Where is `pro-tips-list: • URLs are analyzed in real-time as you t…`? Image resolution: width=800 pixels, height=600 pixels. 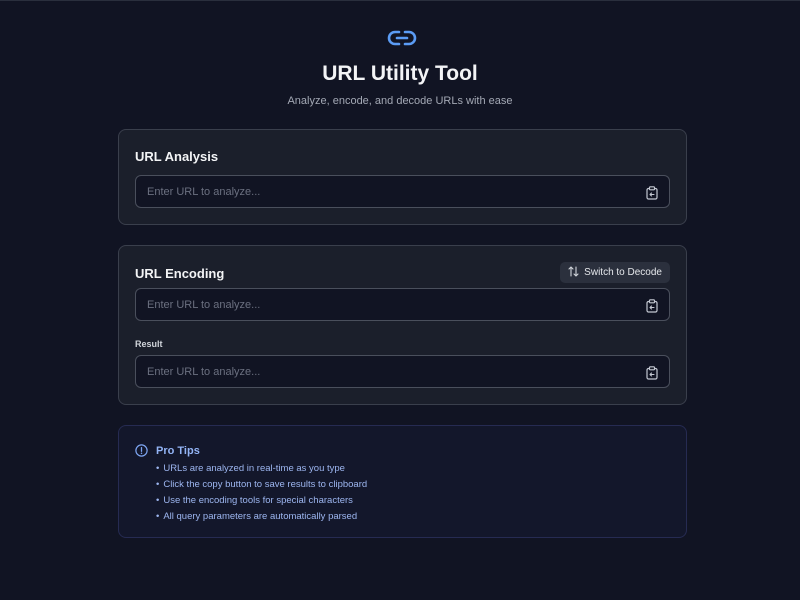
pro-tips-list: • URLs are analyzed in real-time as you t… is located at coordinates (261, 493).